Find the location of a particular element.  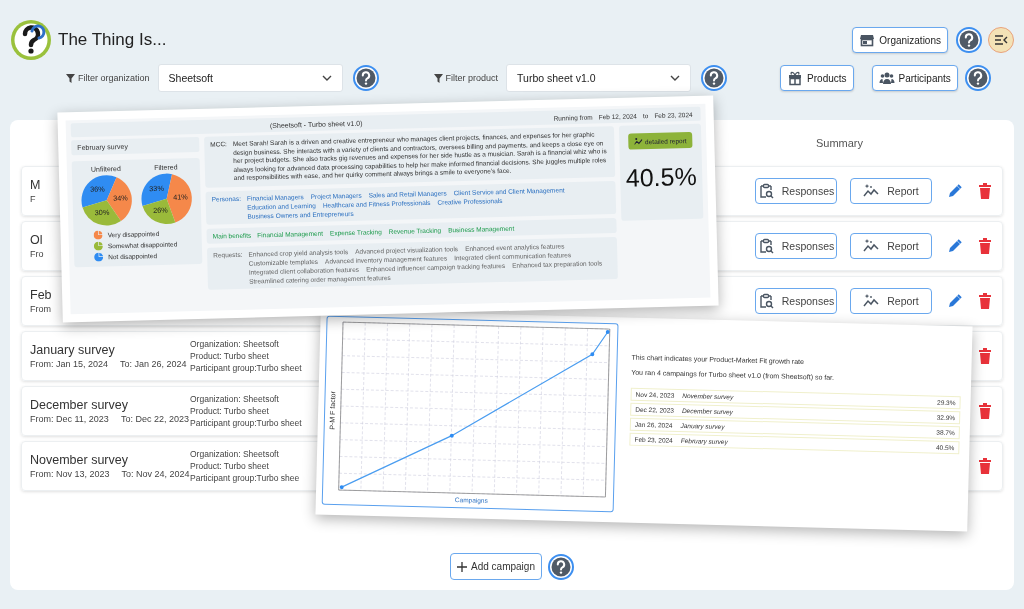

filter-select: Sheetsoft is located at coordinates (250, 78).